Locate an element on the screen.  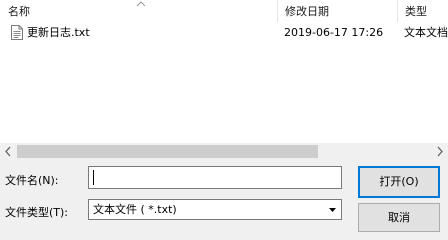
scroll-right-icon is located at coordinates (439, 151).